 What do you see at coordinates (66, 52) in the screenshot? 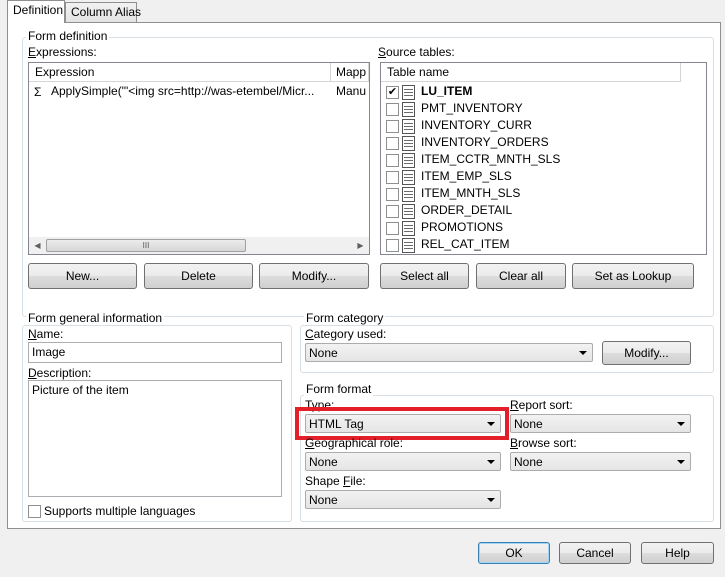
I see `expressions-label-text: xpressions:` at bounding box center [66, 52].